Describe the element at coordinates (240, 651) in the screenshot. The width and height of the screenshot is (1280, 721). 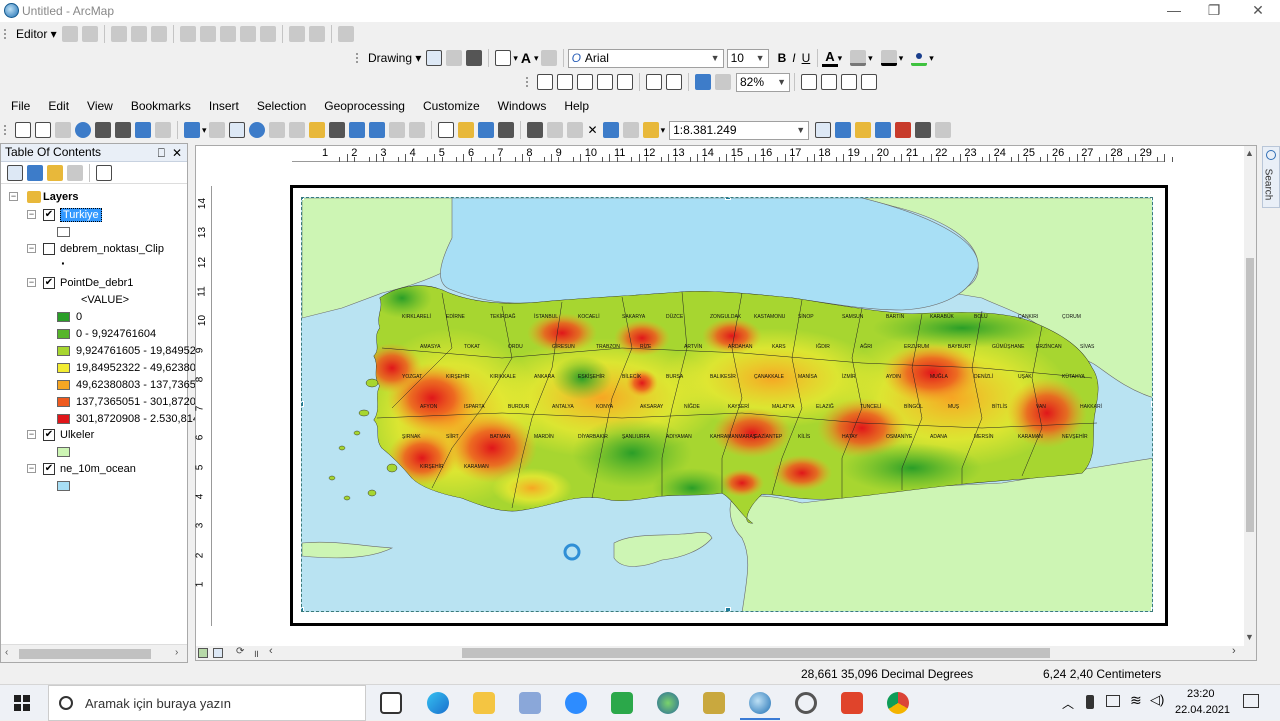
I see `refresh-icon: ⟳` at that location.